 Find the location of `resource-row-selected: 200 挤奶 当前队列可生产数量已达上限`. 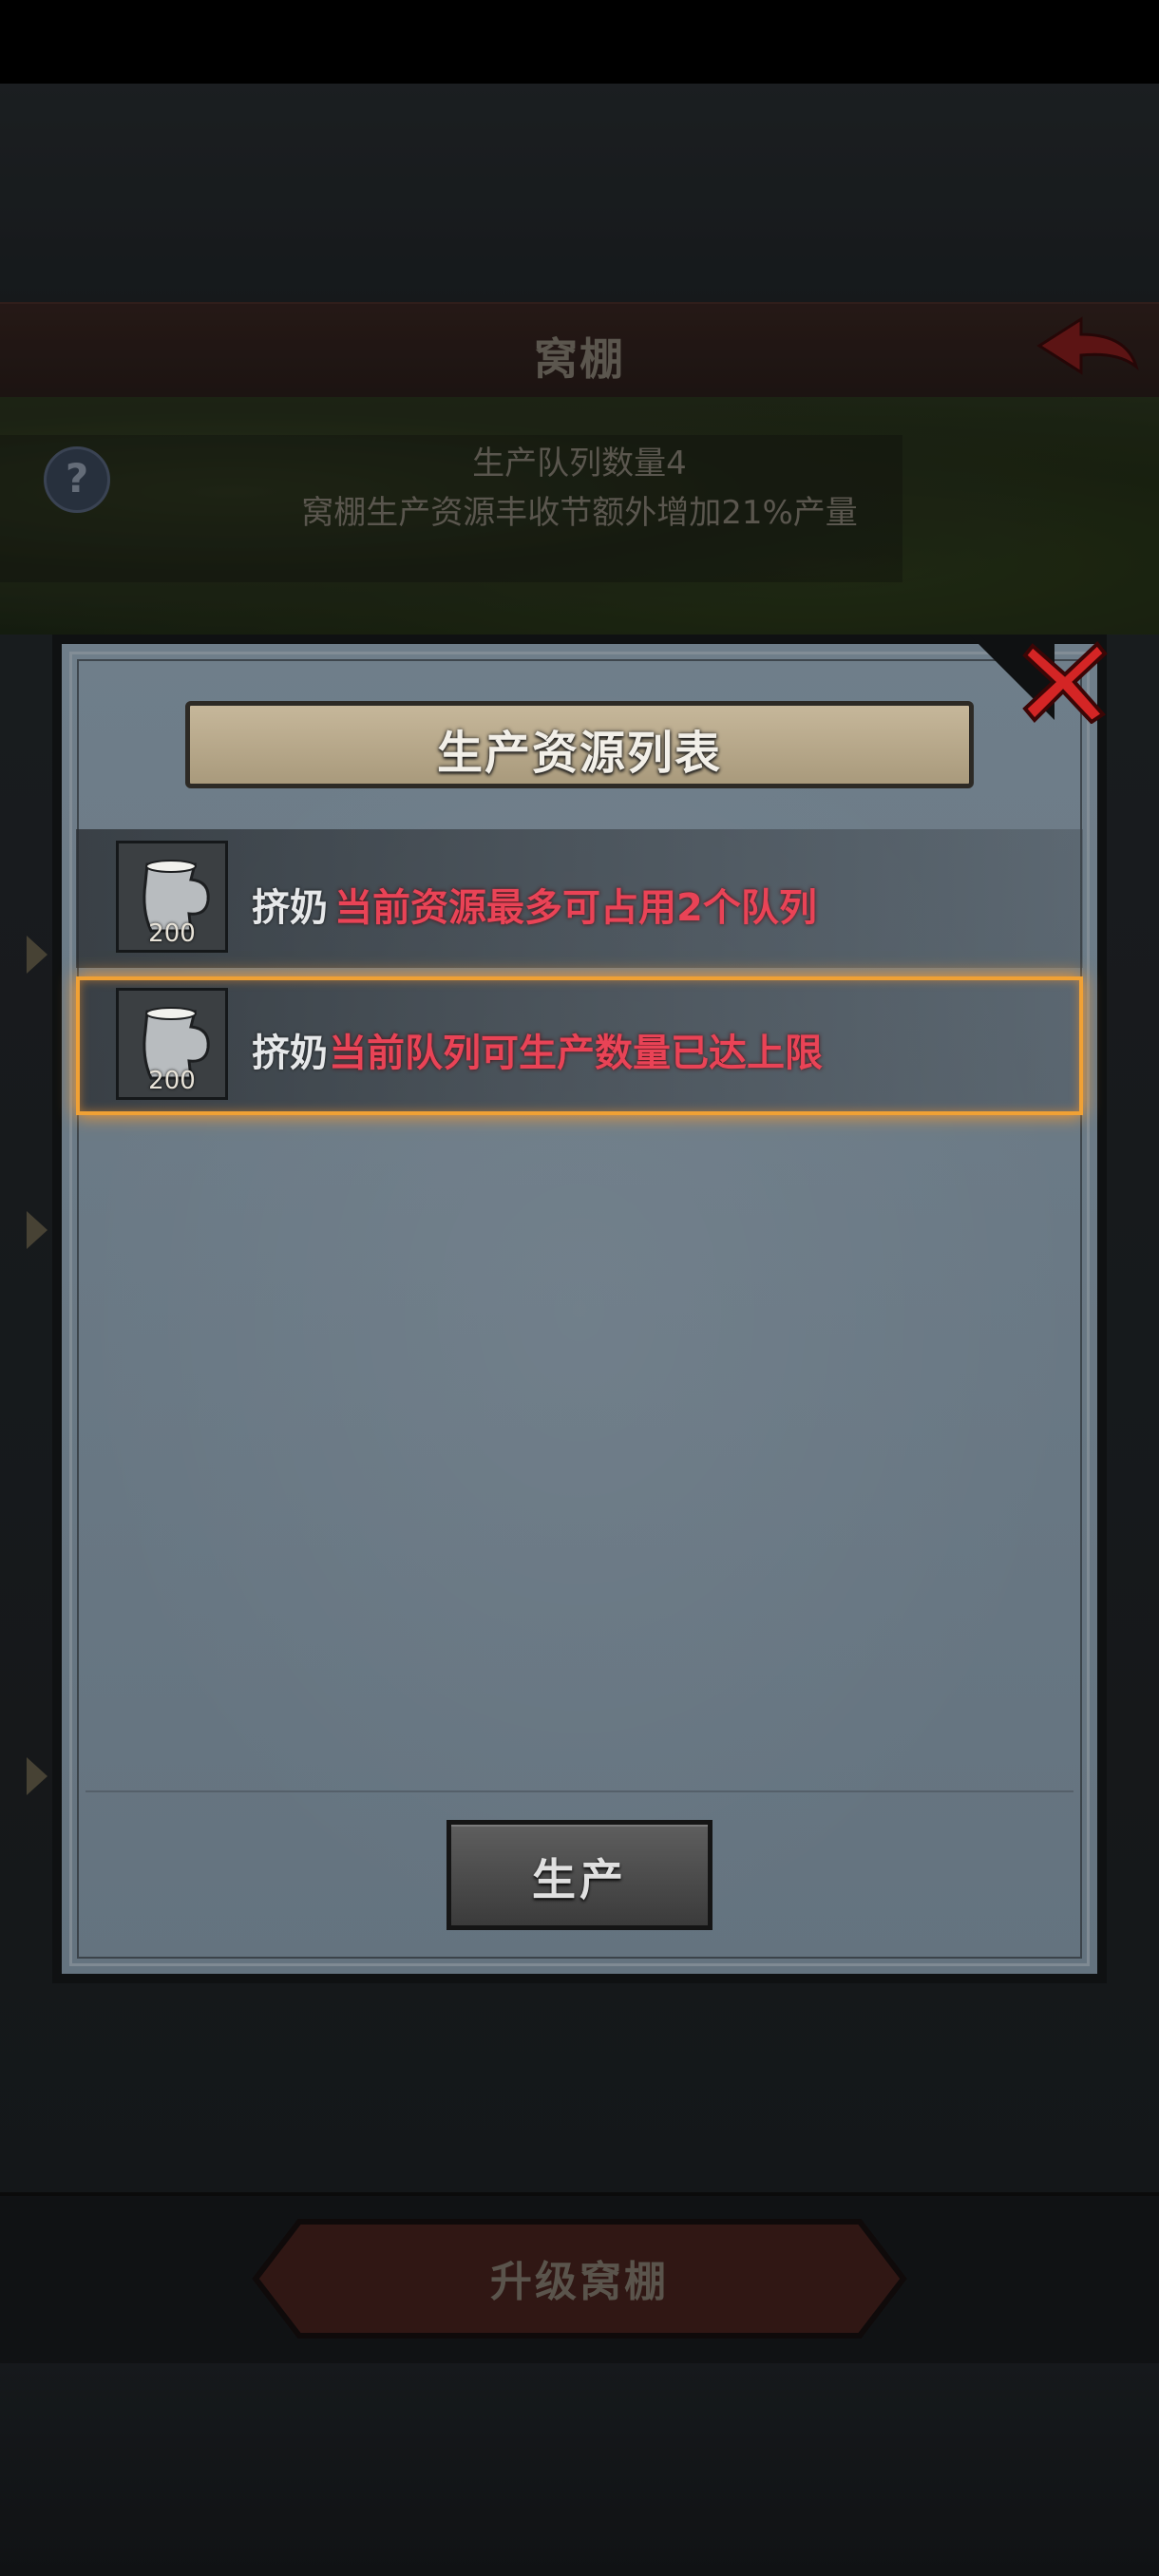

resource-row-selected: 200 挤奶 当前队列可生产数量已达上限 is located at coordinates (579, 1045).